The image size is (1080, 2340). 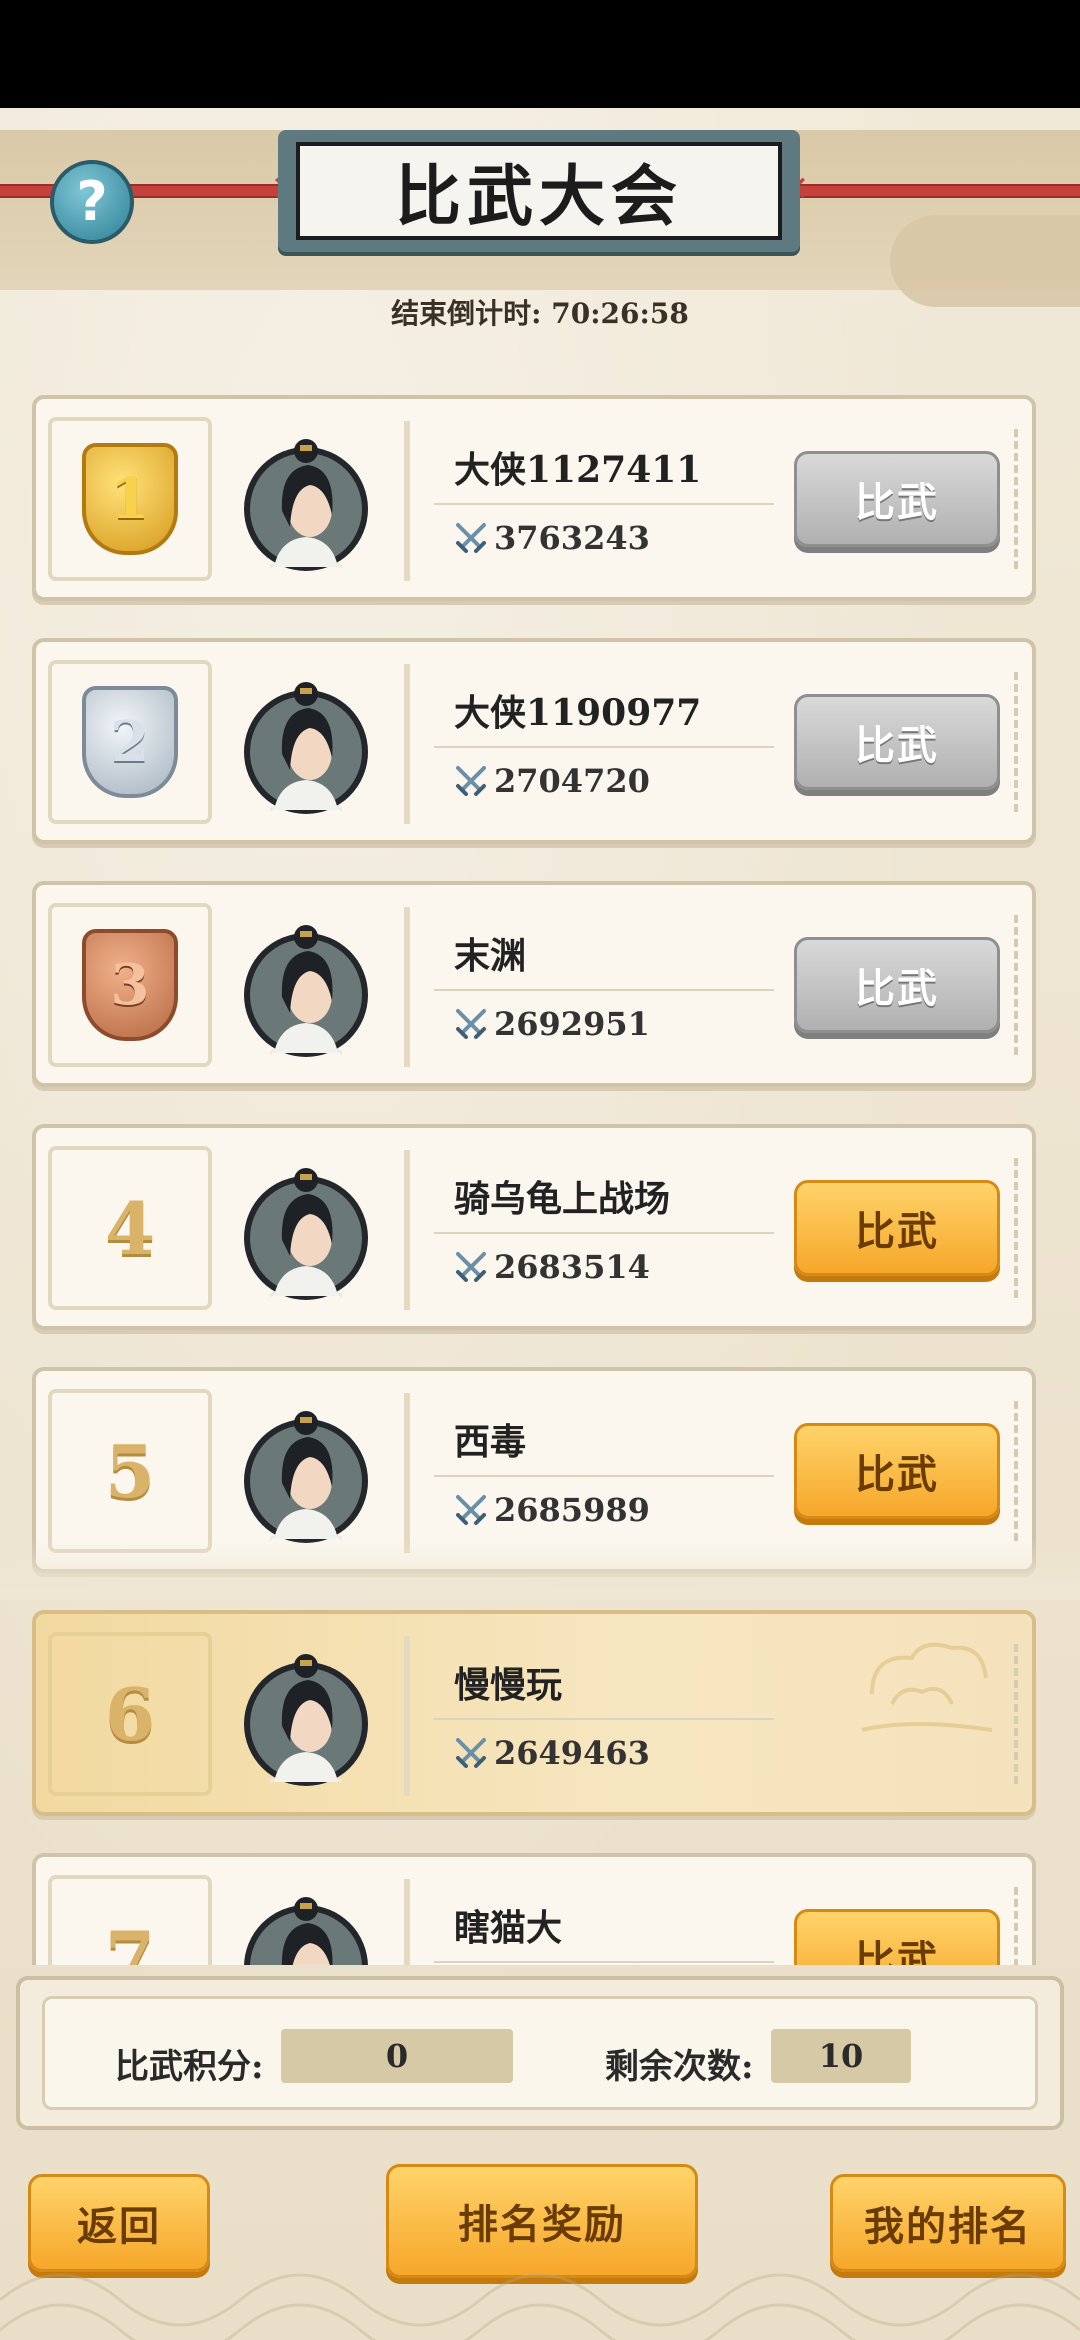 I want to click on status-bar, so click(x=540, y=54).